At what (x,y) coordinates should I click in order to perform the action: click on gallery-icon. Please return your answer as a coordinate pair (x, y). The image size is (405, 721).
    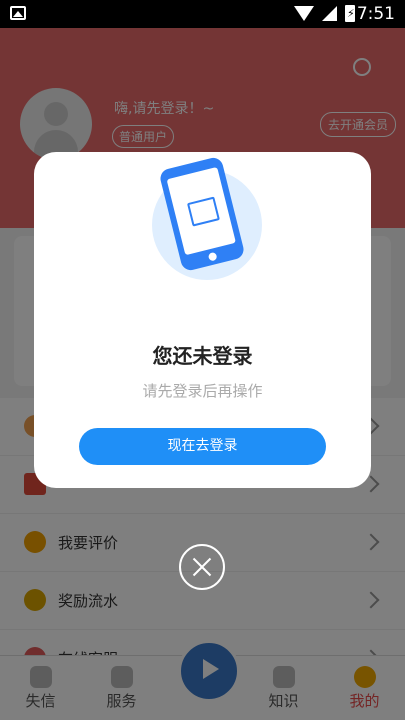
    Looking at the image, I should click on (18, 13).